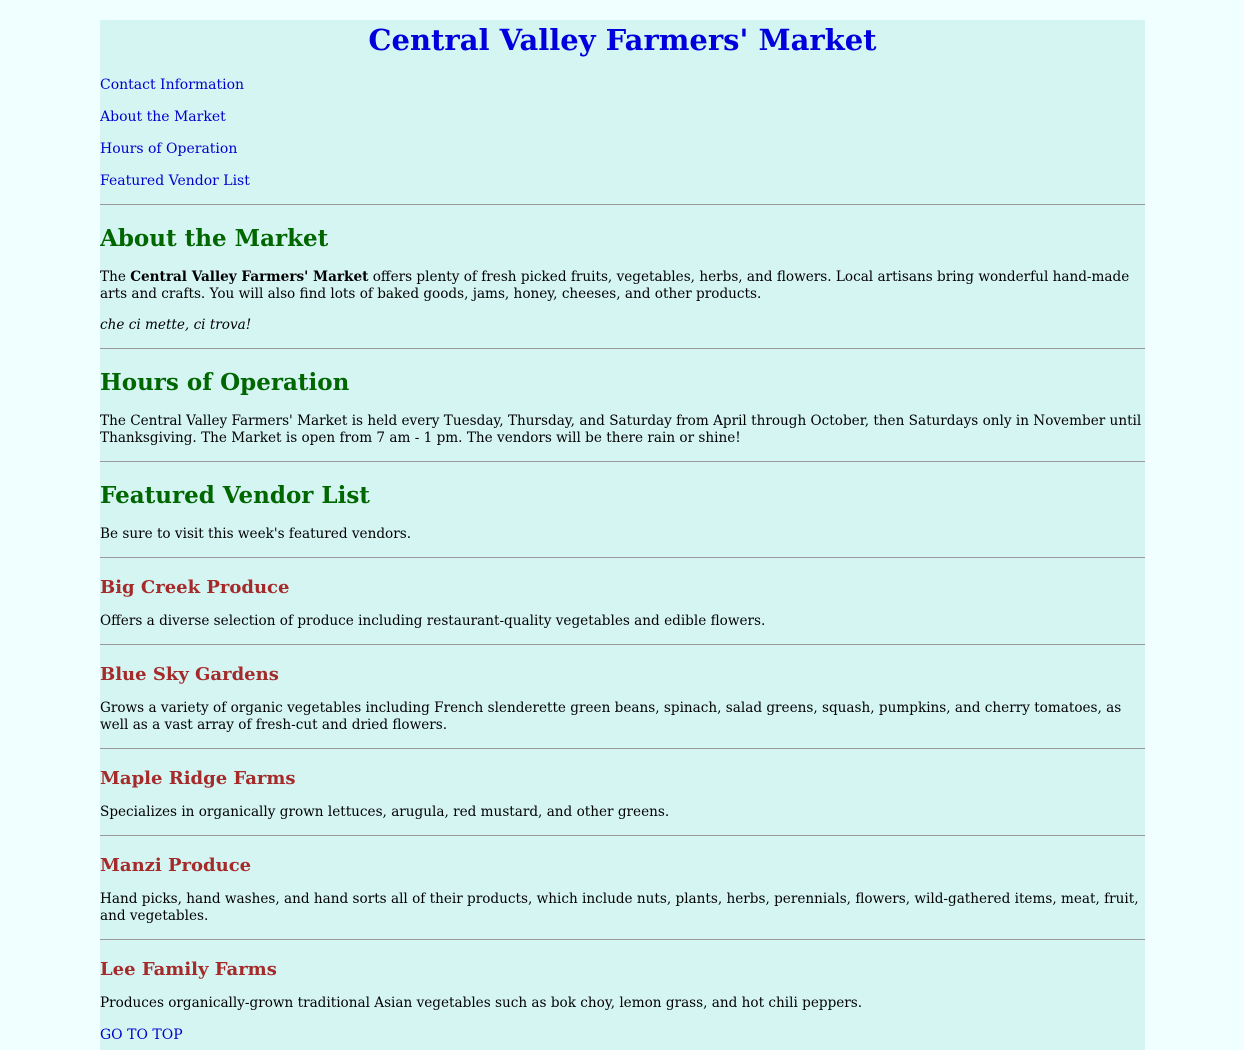 The width and height of the screenshot is (1244, 1050). I want to click on vendor-name: Blue Sky Gardens, so click(189, 674).